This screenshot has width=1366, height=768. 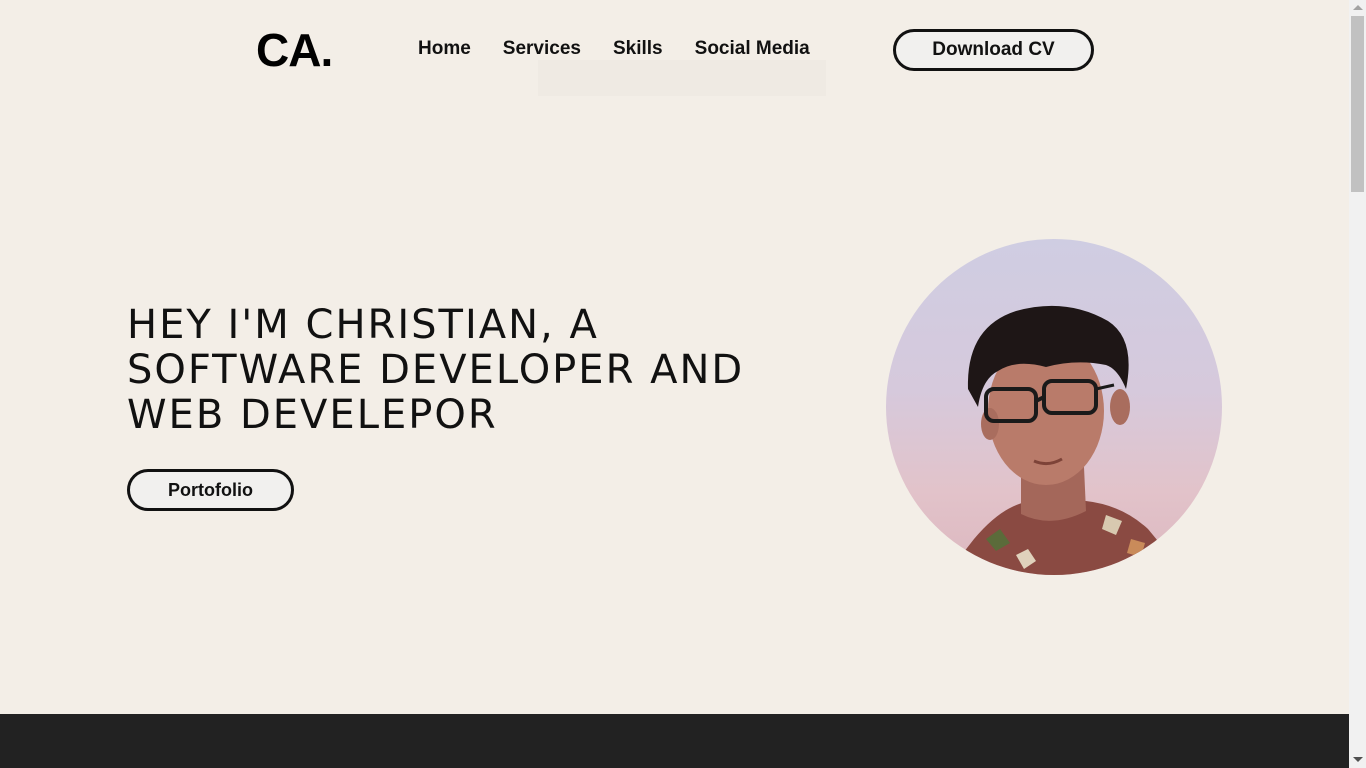 I want to click on nav-item-social-media: Social Media, so click(x=752, y=49).